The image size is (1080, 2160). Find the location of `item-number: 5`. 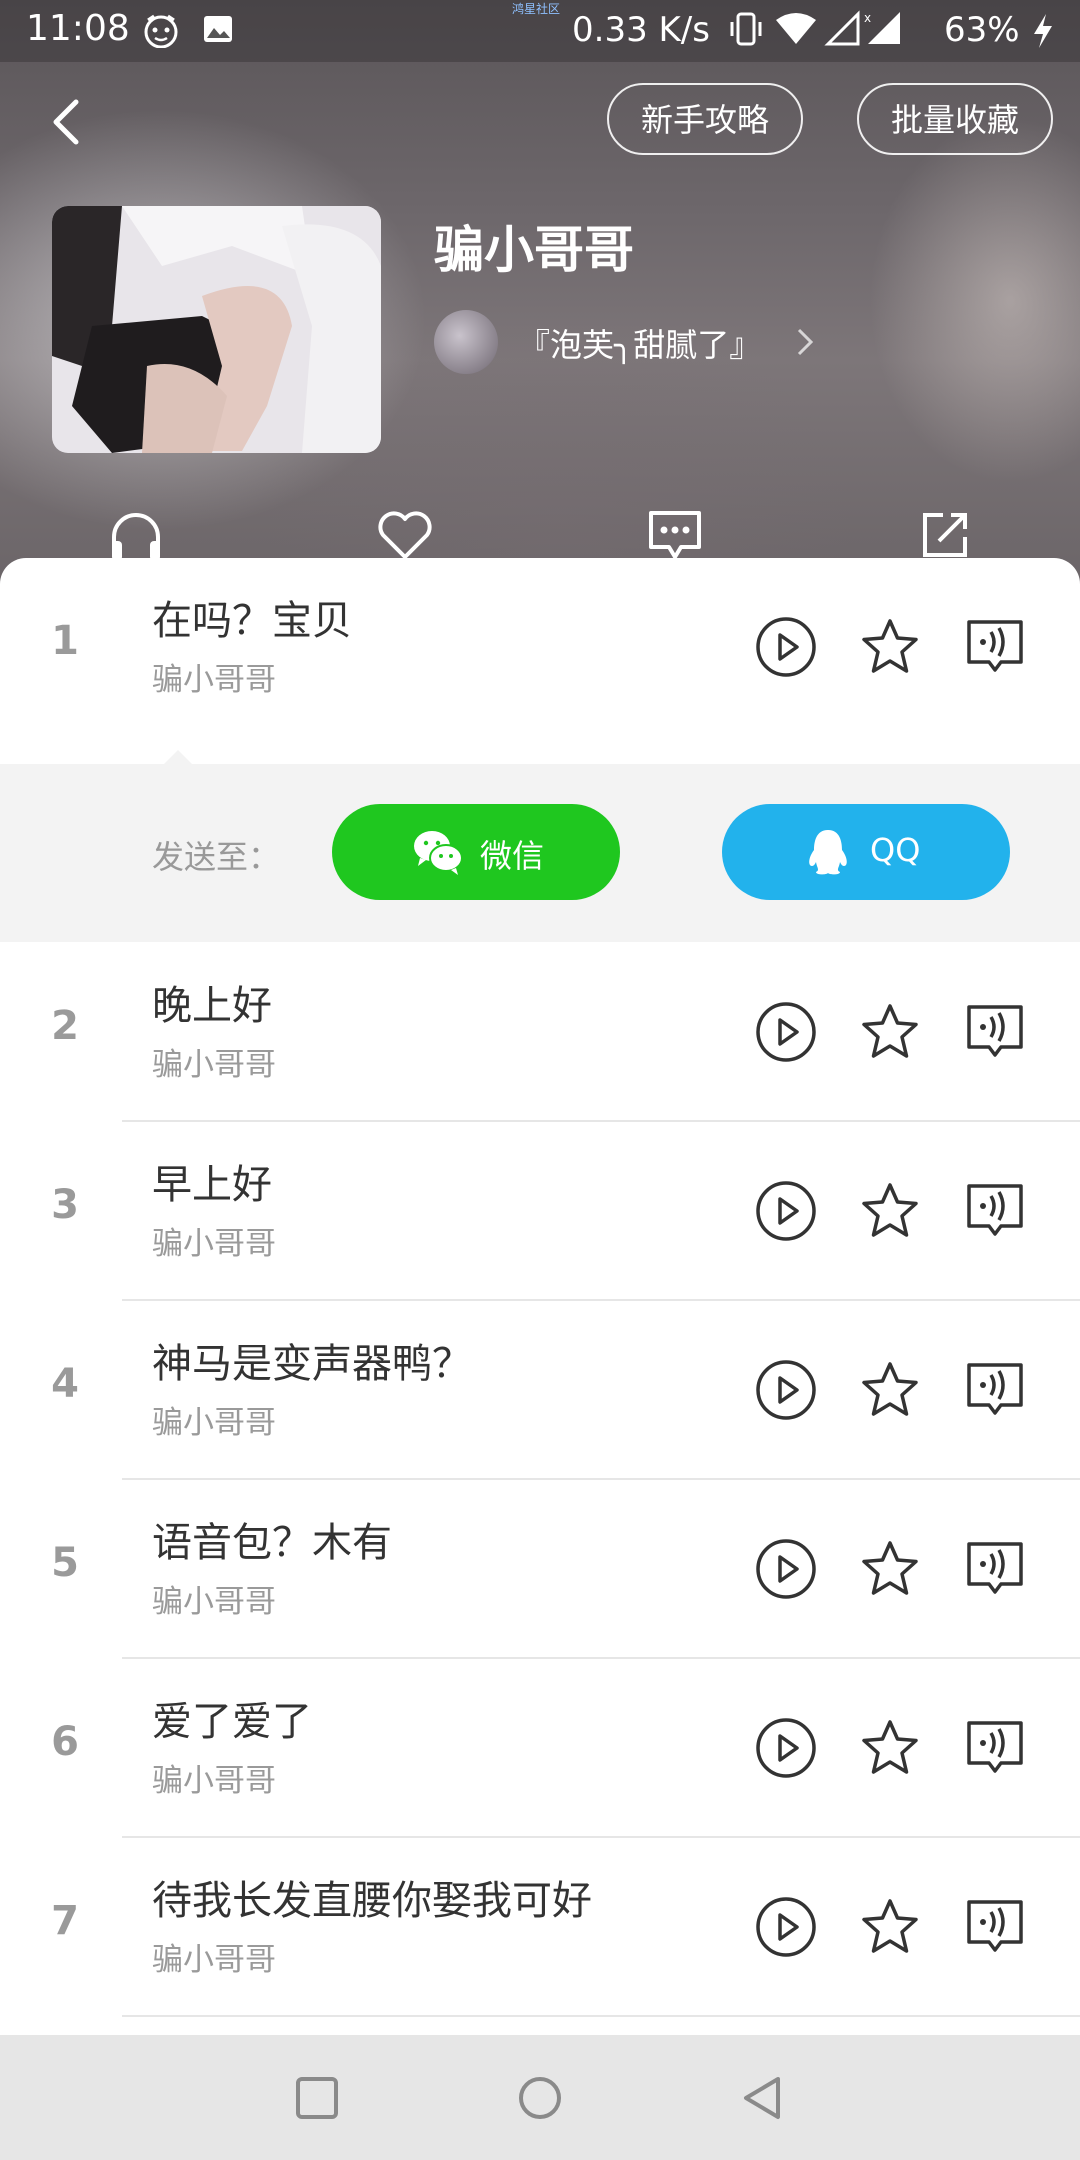

item-number: 5 is located at coordinates (65, 1563).